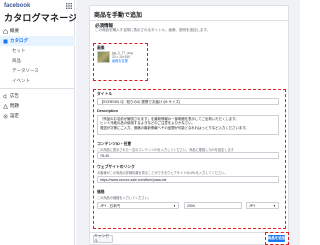 The width and height of the screenshot is (320, 245). I want to click on warning-icon, so click(5, 106).